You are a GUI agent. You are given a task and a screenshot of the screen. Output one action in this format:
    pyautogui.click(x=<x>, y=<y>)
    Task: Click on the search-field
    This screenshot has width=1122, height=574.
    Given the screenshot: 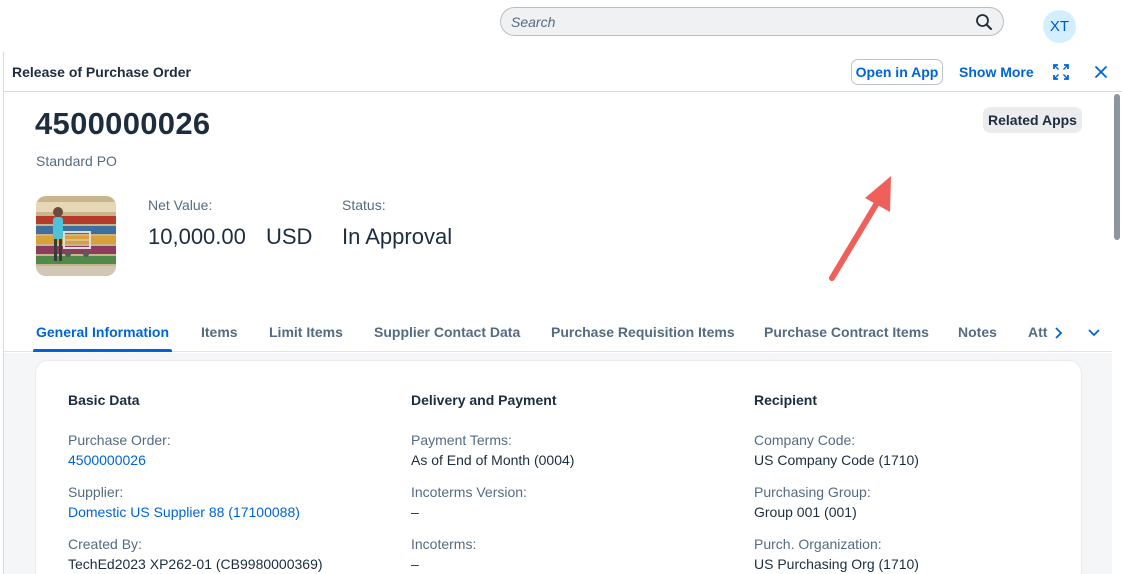 What is the action you would take?
    pyautogui.click(x=752, y=21)
    